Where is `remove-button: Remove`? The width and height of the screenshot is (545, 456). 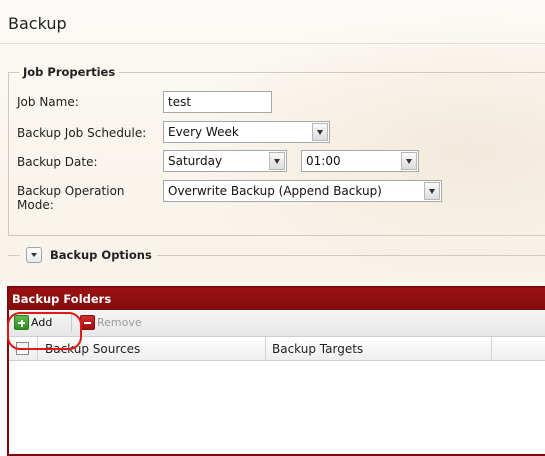
remove-button: Remove is located at coordinates (120, 323).